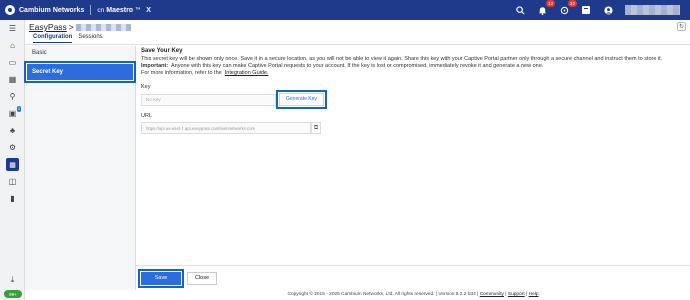  What do you see at coordinates (12, 96) in the screenshot?
I see `location-pin-icon: ⚲` at bounding box center [12, 96].